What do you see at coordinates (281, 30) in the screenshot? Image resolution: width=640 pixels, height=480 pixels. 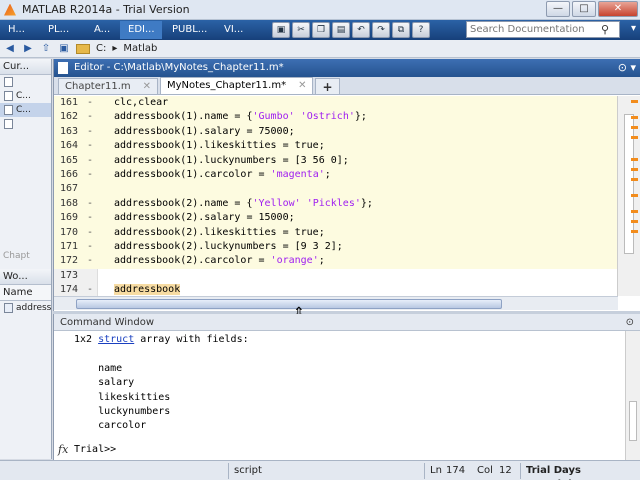 I see `save-icon: ▣` at bounding box center [281, 30].